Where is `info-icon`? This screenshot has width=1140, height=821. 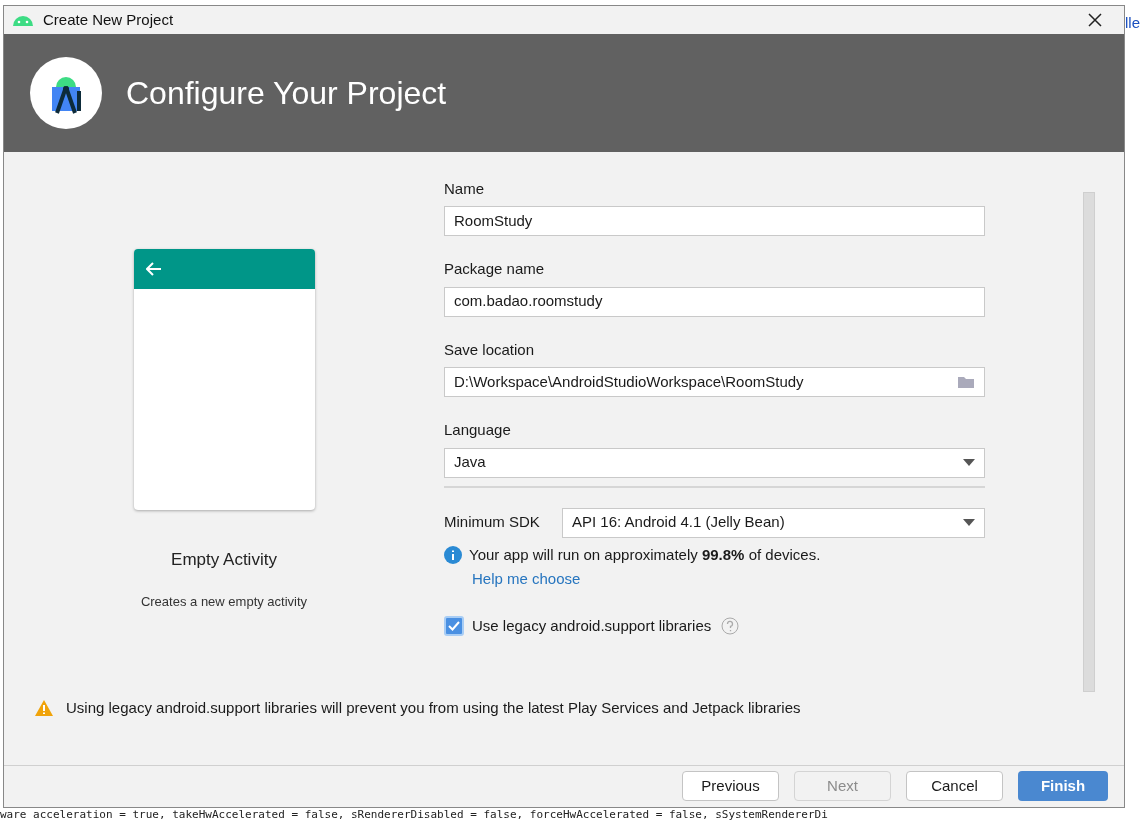 info-icon is located at coordinates (453, 554).